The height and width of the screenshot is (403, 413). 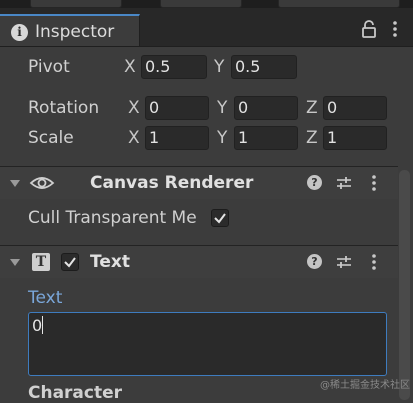 What do you see at coordinates (266, 108) in the screenshot?
I see `rotation-y-field: 0` at bounding box center [266, 108].